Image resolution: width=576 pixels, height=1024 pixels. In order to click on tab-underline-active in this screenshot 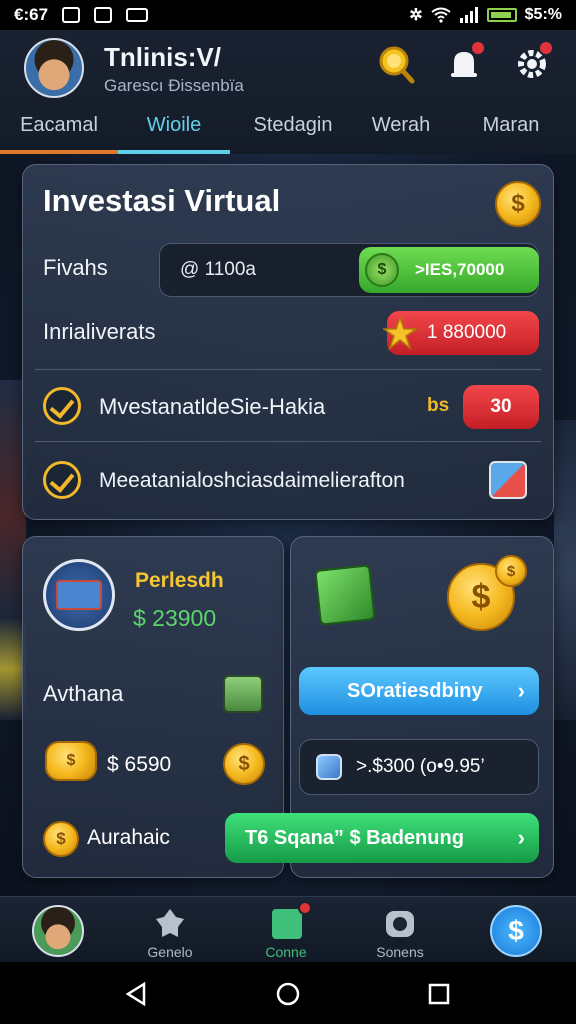, I will do `click(174, 152)`.